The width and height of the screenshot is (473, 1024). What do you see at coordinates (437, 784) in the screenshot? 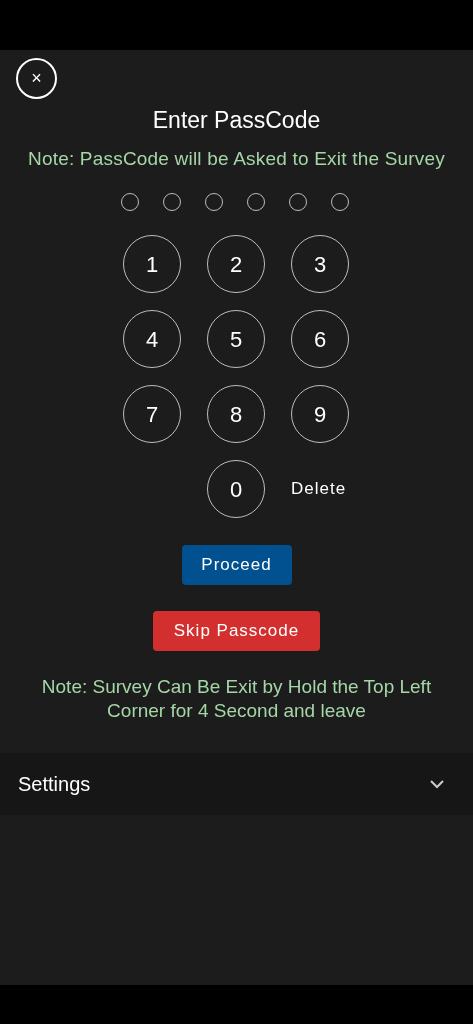
I see `chevron-down-icon` at bounding box center [437, 784].